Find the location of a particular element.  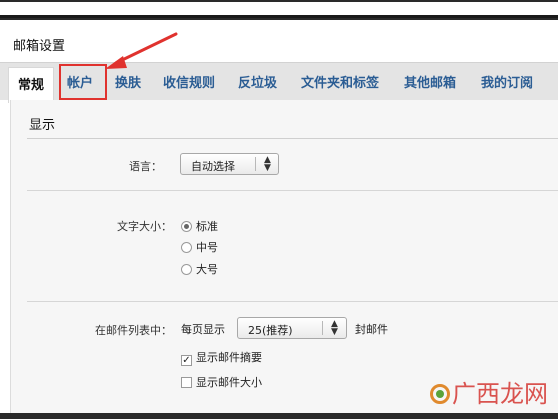

show-size-option: 显示邮件大小 is located at coordinates (221, 382).